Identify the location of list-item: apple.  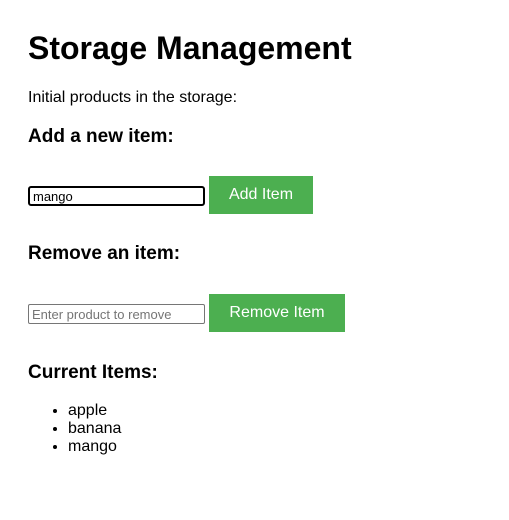
(94, 411).